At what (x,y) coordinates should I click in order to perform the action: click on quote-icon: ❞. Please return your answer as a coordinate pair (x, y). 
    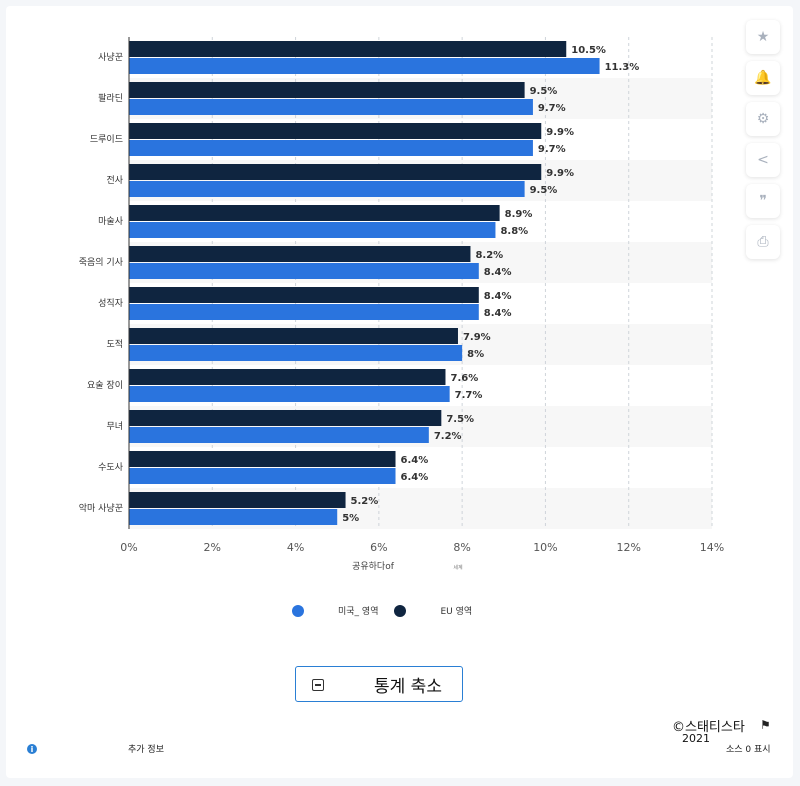
    Looking at the image, I should click on (763, 201).